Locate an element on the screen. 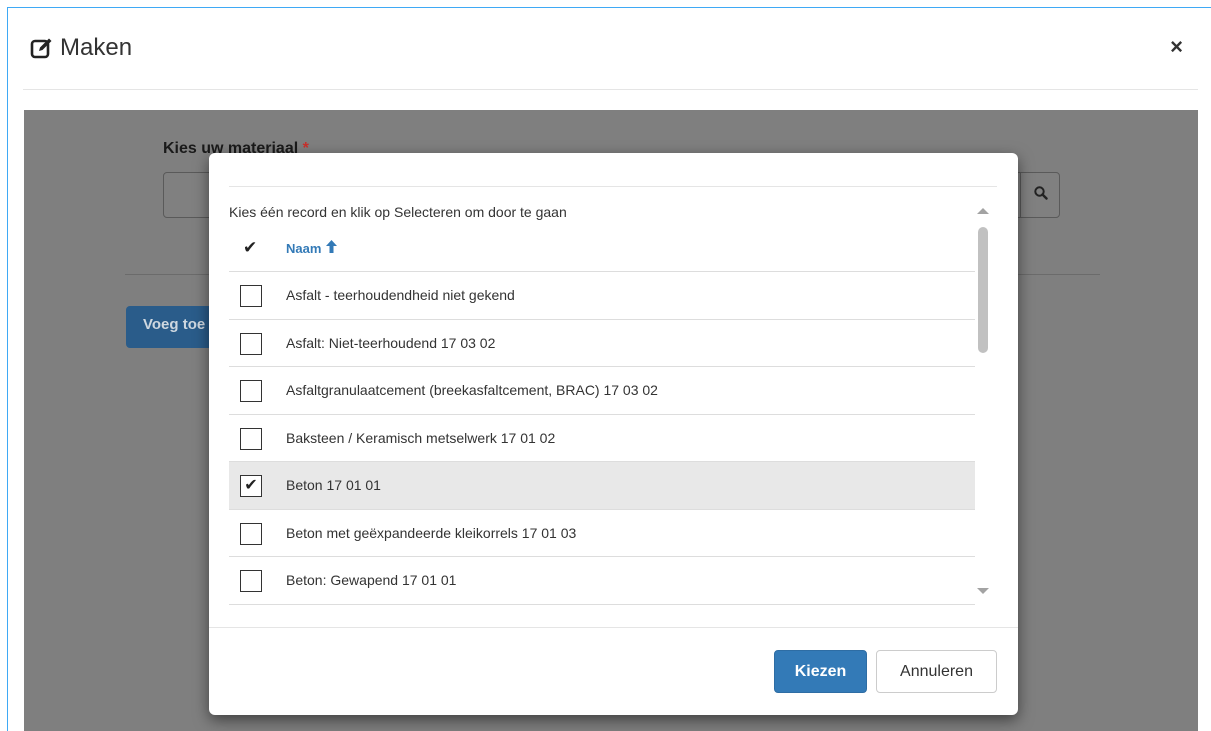 The width and height of the screenshot is (1211, 731). material-search-button is located at coordinates (1040, 195).